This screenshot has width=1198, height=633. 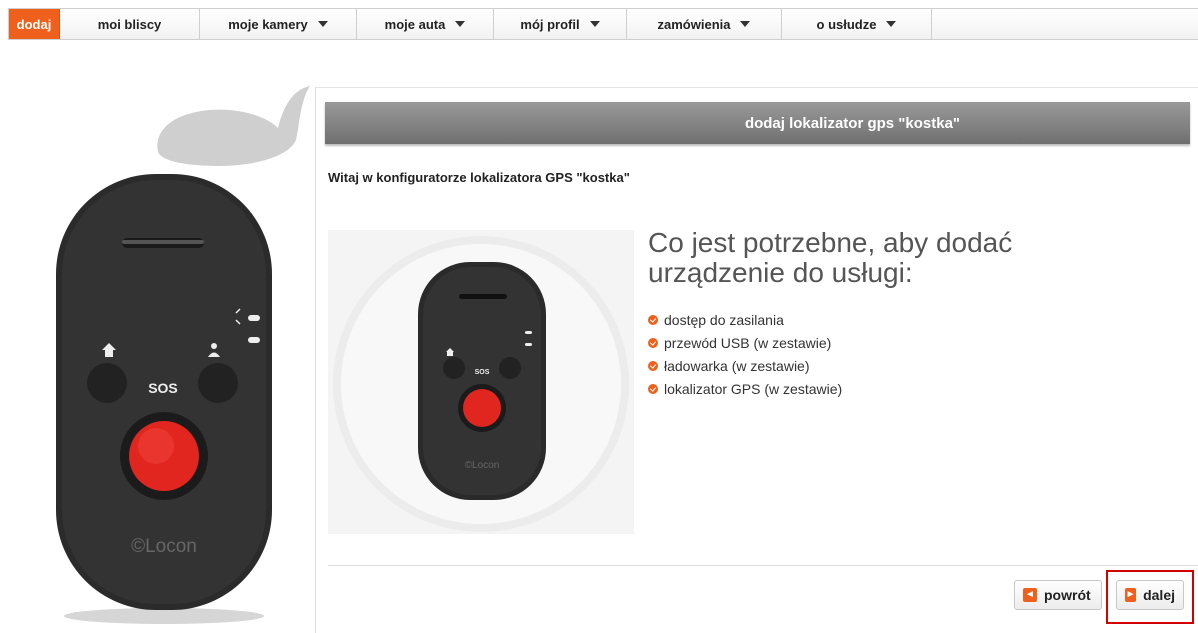 I want to click on nav-label: o usłudze, so click(x=846, y=24).